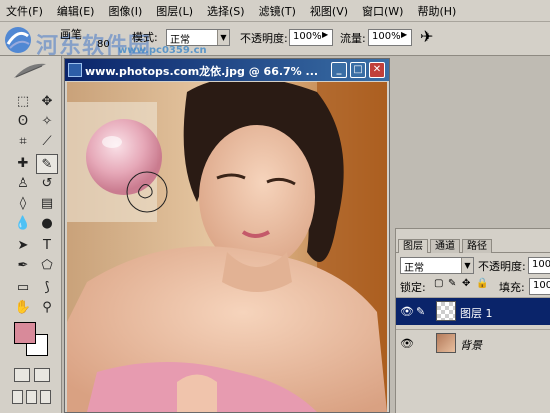 The image size is (550, 413). Describe the element at coordinates (23, 142) in the screenshot. I see `crop-icon: ⌗` at that location.